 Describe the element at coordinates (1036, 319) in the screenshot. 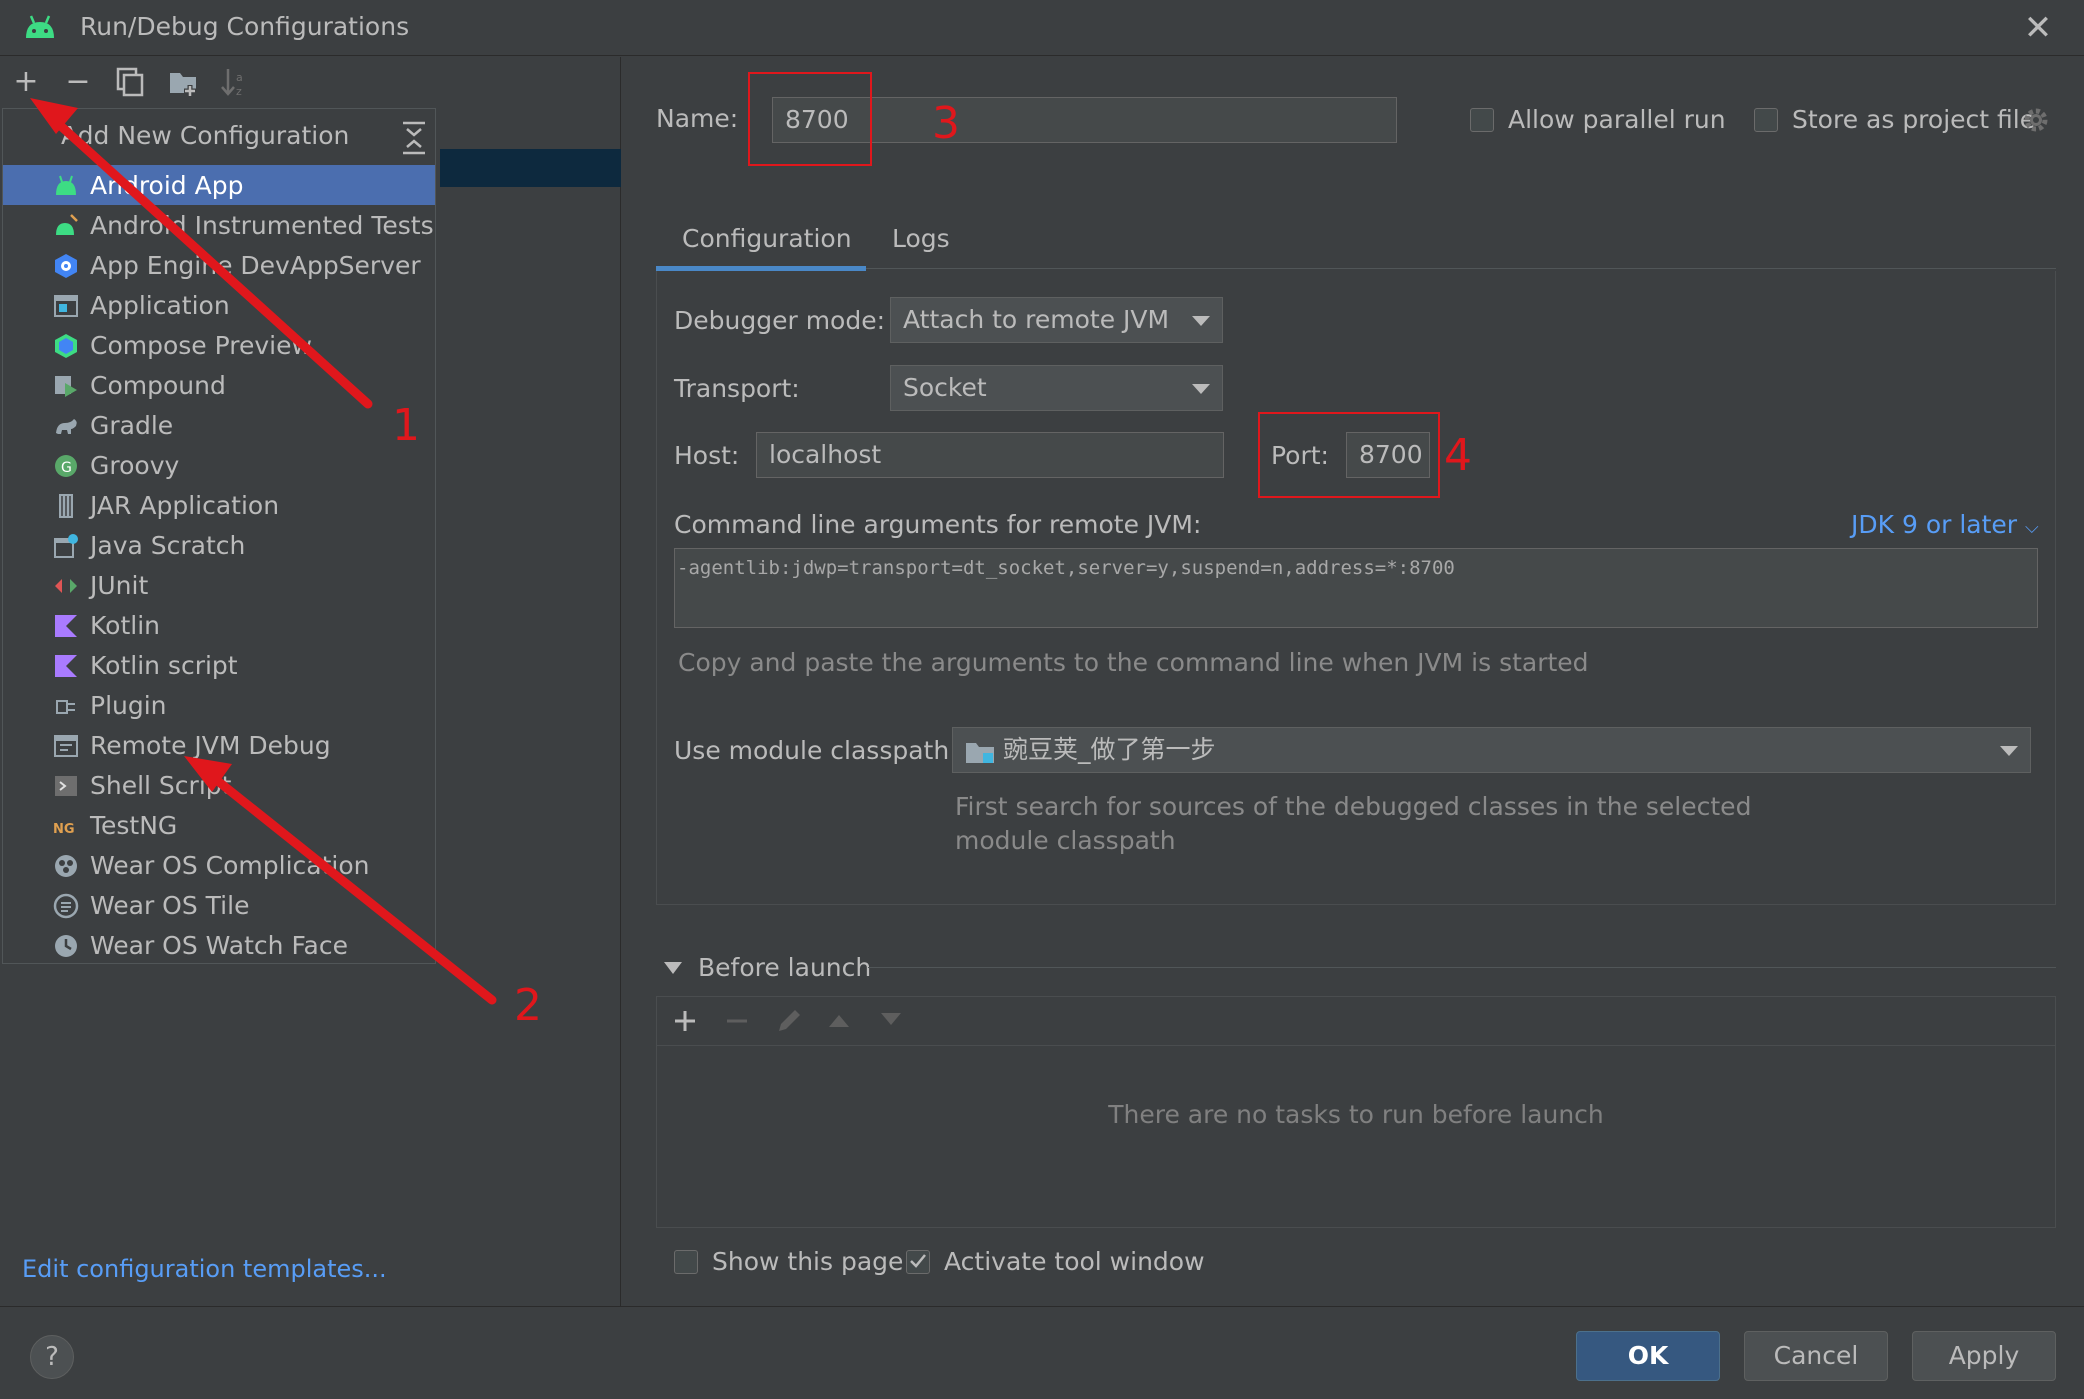

I see `debugger-mode-value: Attach to remote JVM` at that location.